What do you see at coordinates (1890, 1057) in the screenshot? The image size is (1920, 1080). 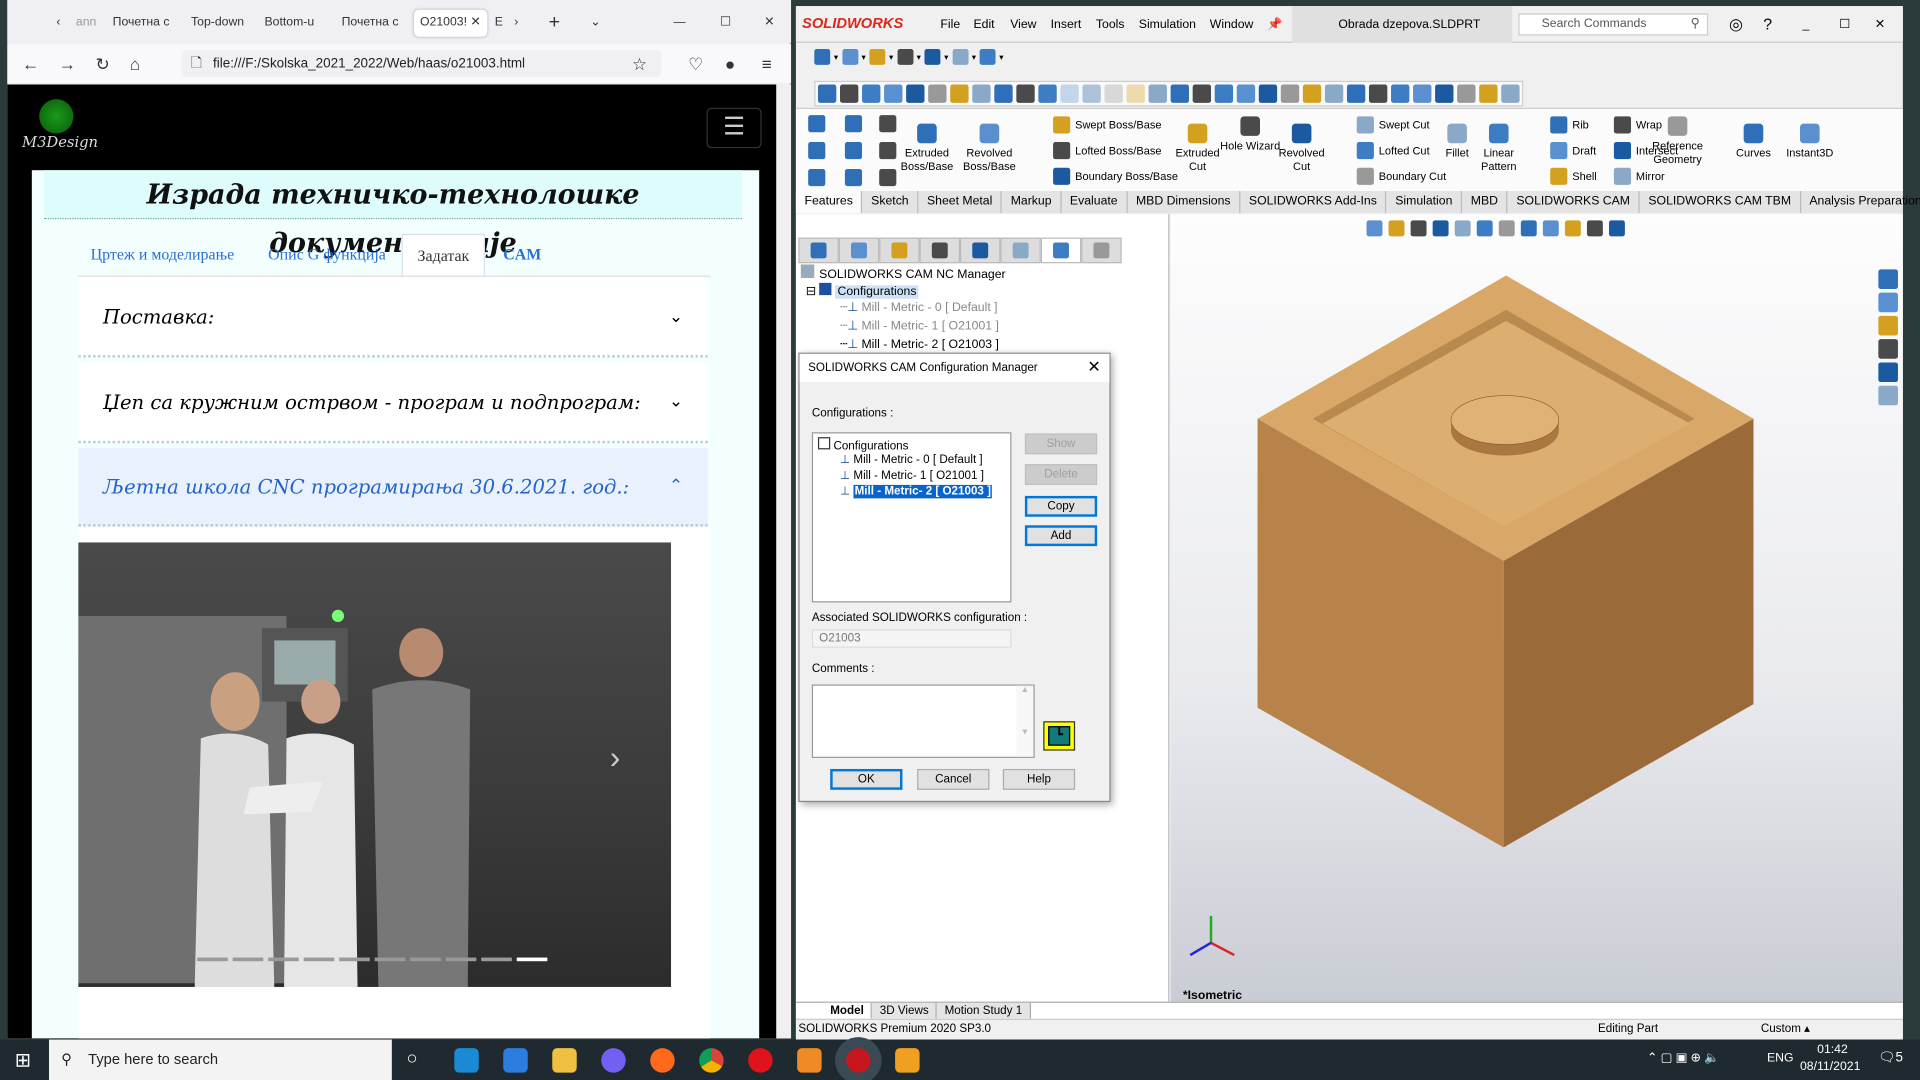 I see `notifications-icon: 🗨5` at bounding box center [1890, 1057].